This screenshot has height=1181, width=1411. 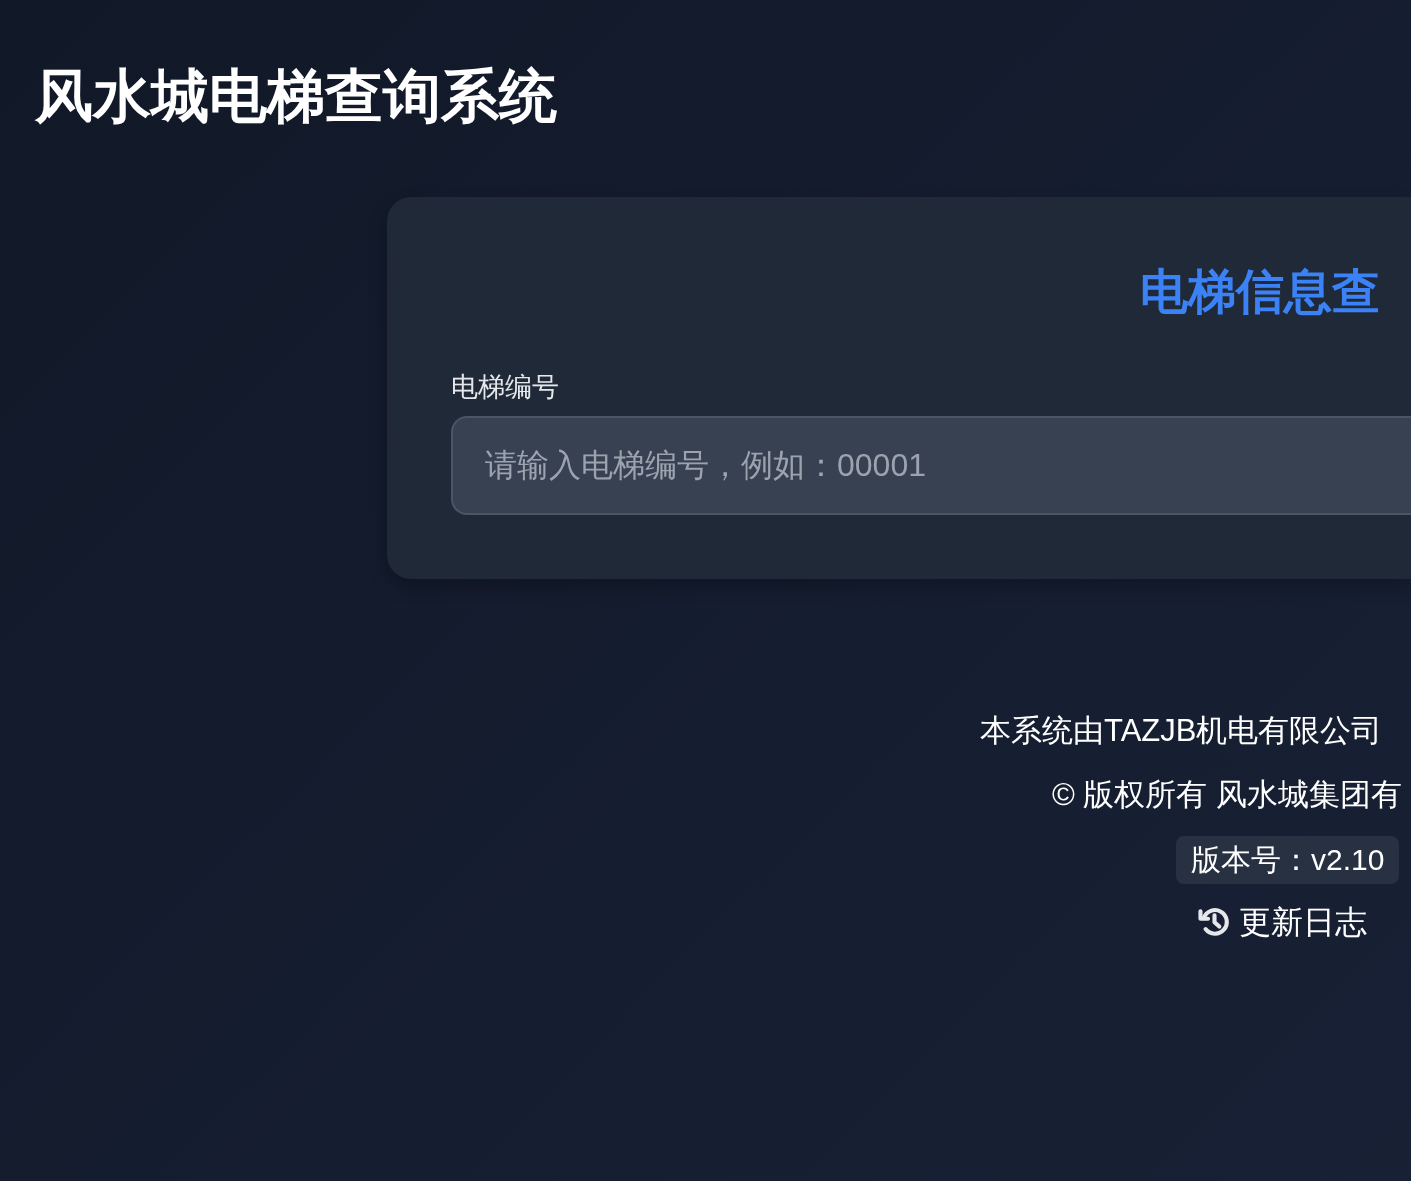 I want to click on card-title: 电梯信息查, so click(x=1260, y=291).